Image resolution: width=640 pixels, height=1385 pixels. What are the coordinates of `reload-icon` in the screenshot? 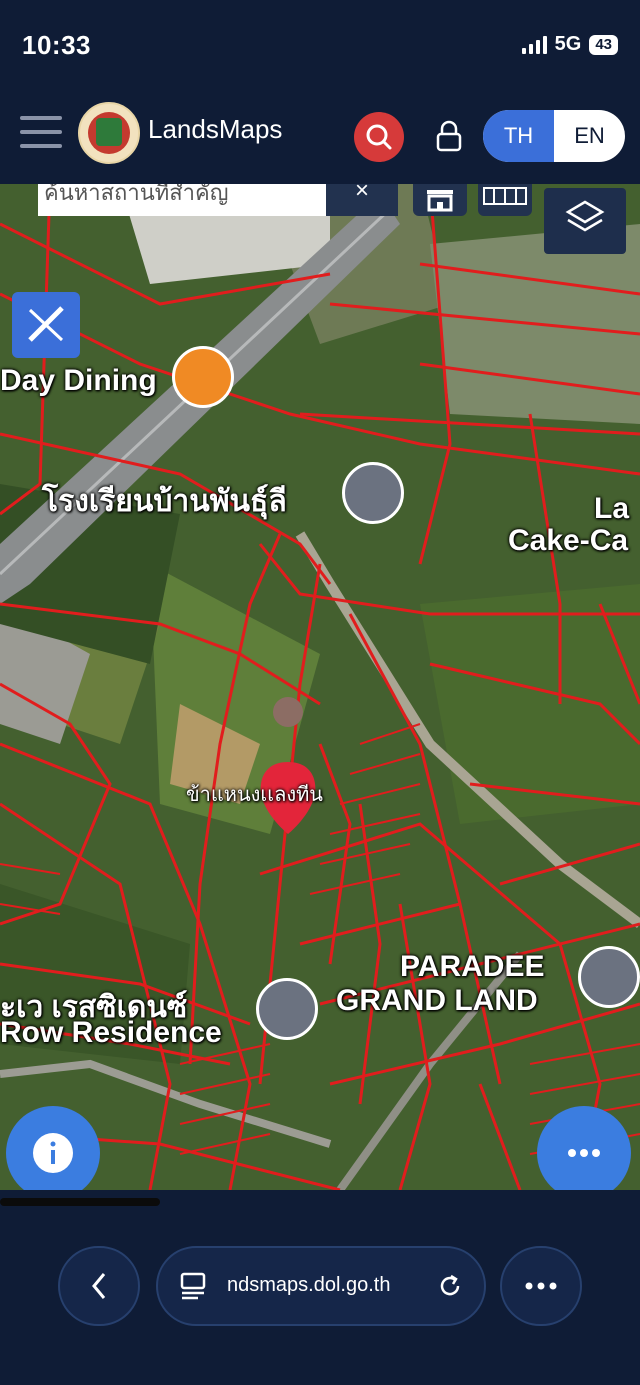 It's located at (450, 1286).